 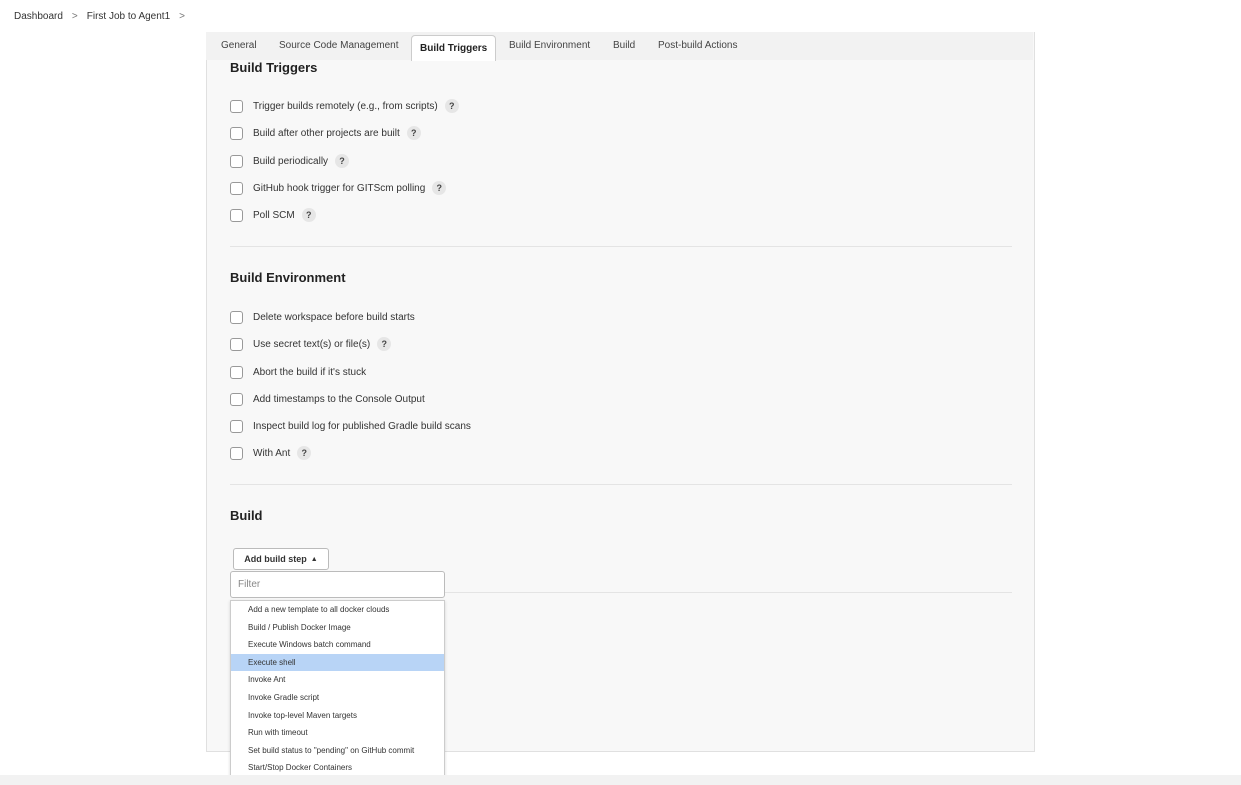 I want to click on env-abort-stuck-option: Abort the build if it's stuck, so click(x=298, y=372).